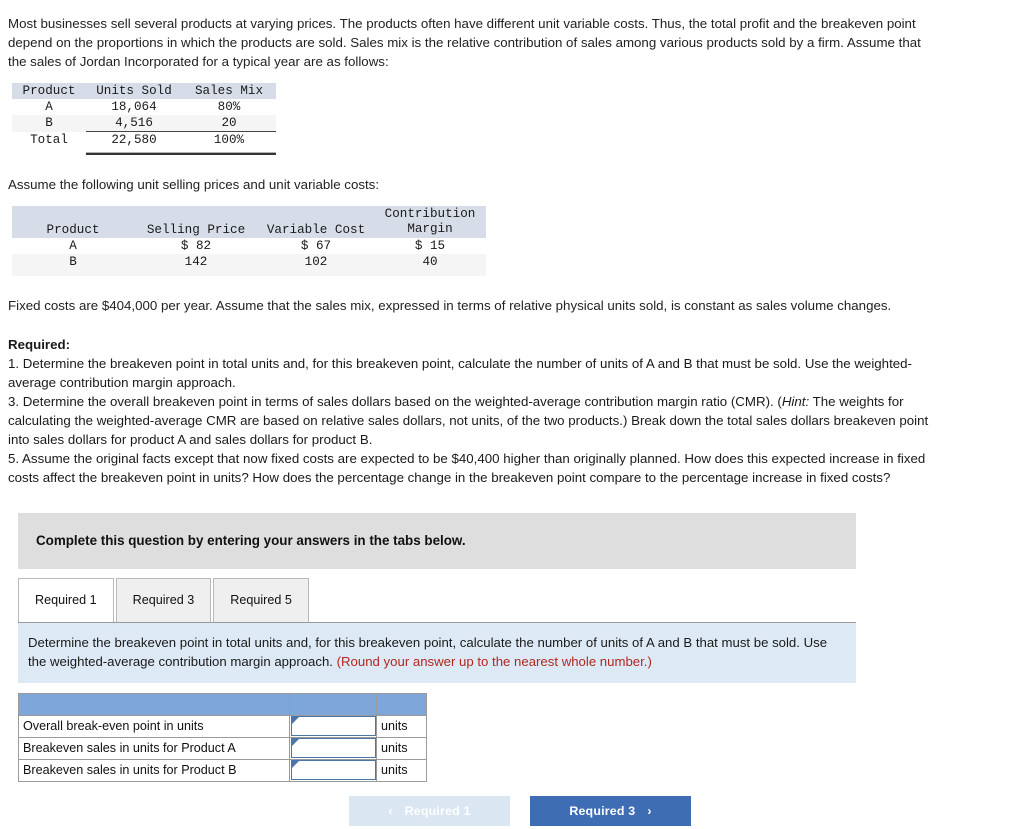  Describe the element at coordinates (196, 221) in the screenshot. I see `header-selling-price: Selling Price` at that location.